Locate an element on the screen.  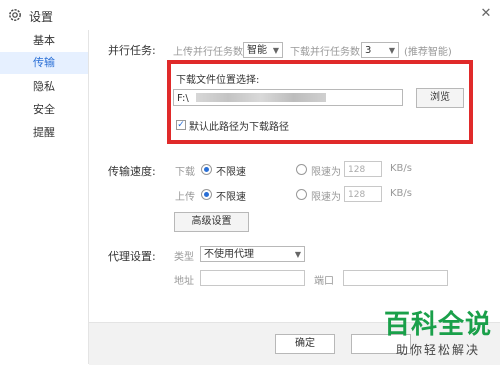
advanced-settings-button: 高级设置 is located at coordinates (211, 222).